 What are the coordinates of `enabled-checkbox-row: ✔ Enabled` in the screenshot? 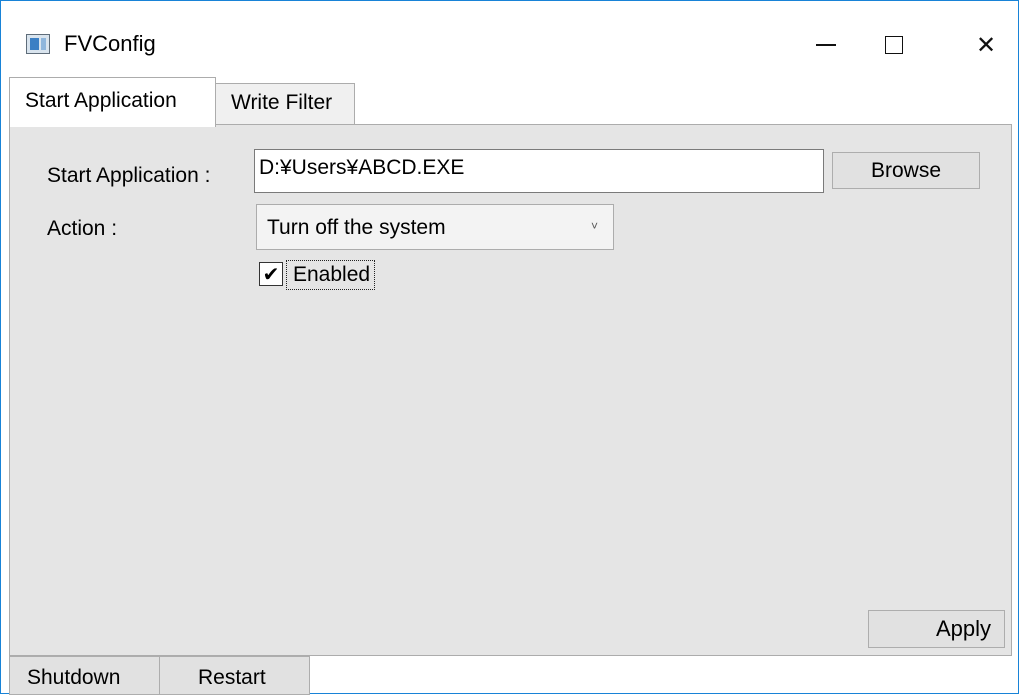 It's located at (329, 275).